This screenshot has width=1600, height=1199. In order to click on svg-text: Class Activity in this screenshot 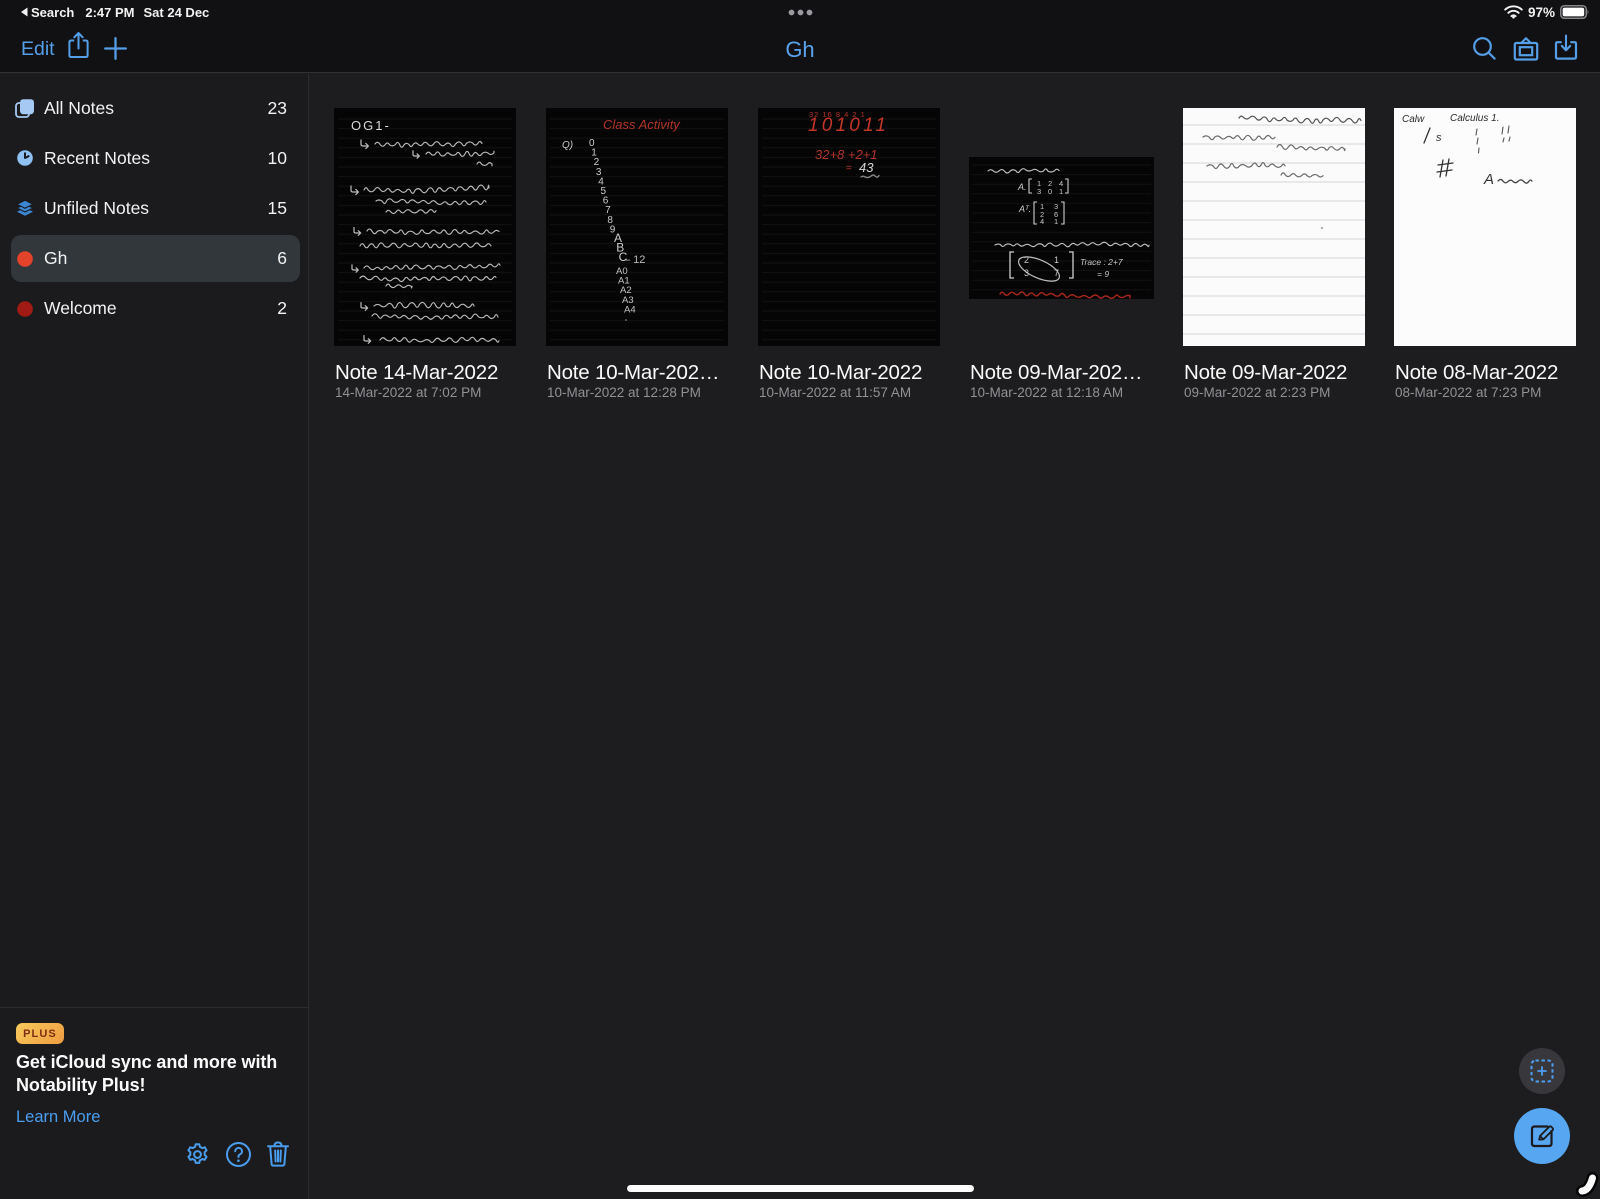, I will do `click(642, 124)`.